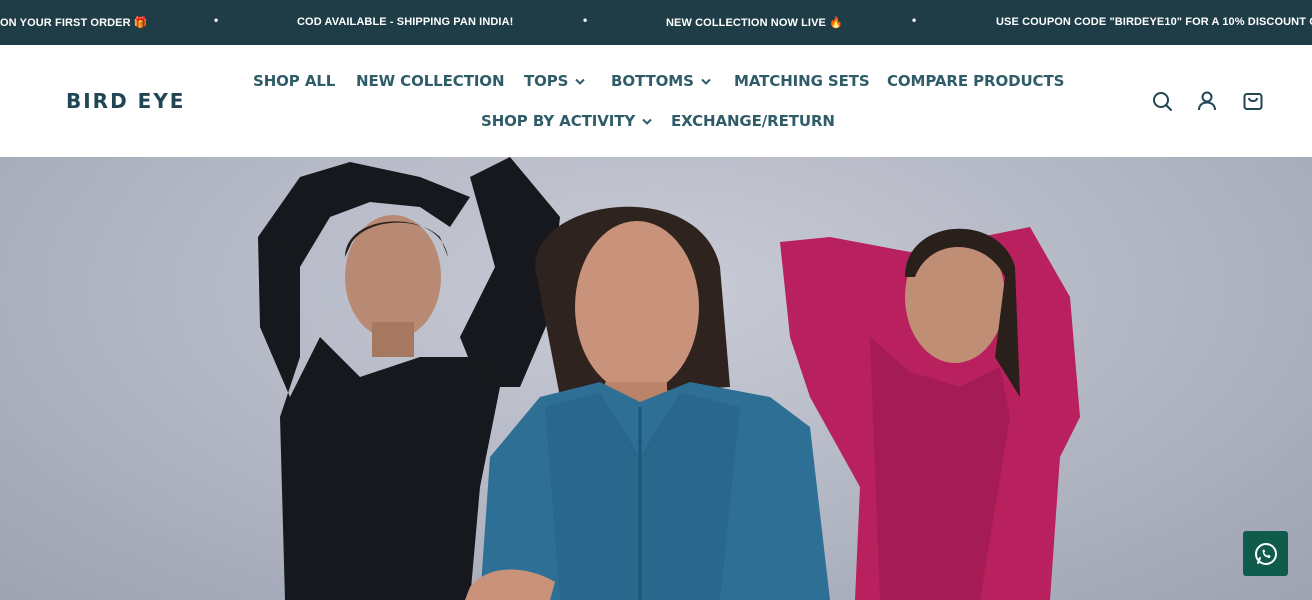 The image size is (1312, 600). I want to click on nav-shop-all: SHOP ALL, so click(294, 81).